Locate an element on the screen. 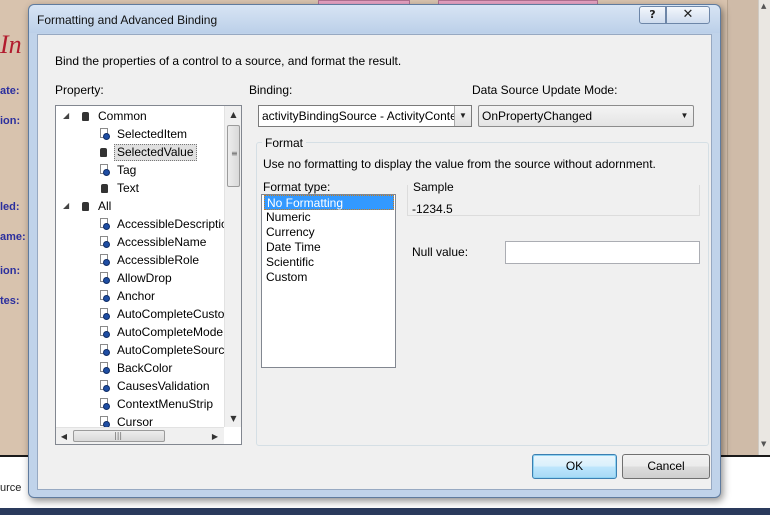 The image size is (770, 515). background-output-label: urce is located at coordinates (11, 488).